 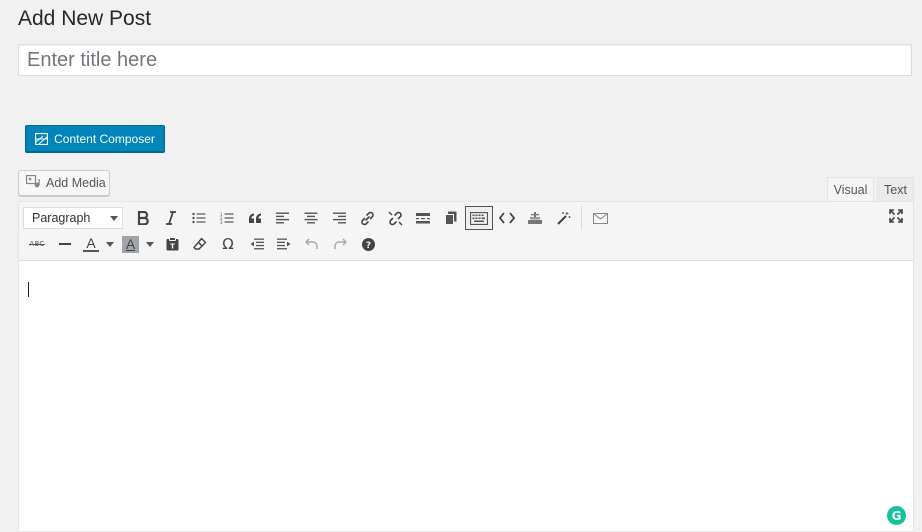 I want to click on align-left-button, so click(x=283, y=218).